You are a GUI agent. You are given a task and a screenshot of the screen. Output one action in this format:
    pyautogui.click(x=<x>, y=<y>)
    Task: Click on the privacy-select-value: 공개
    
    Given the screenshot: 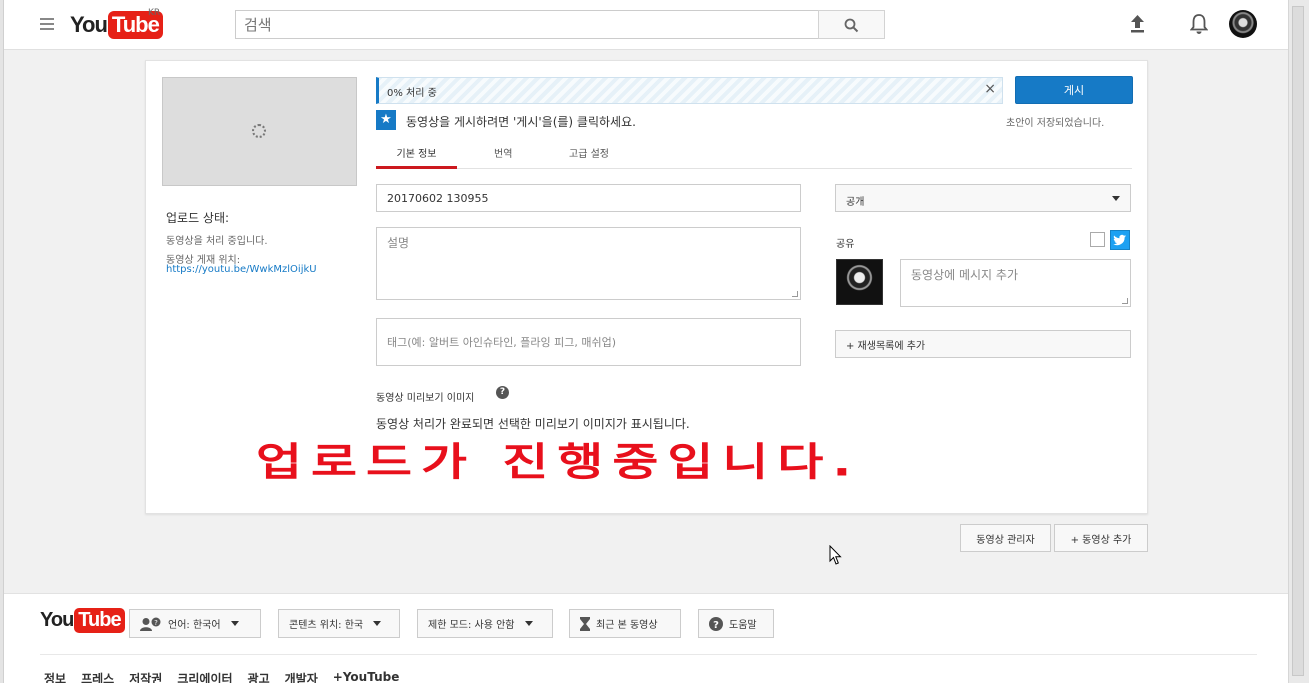 What is the action you would take?
    pyautogui.click(x=855, y=202)
    